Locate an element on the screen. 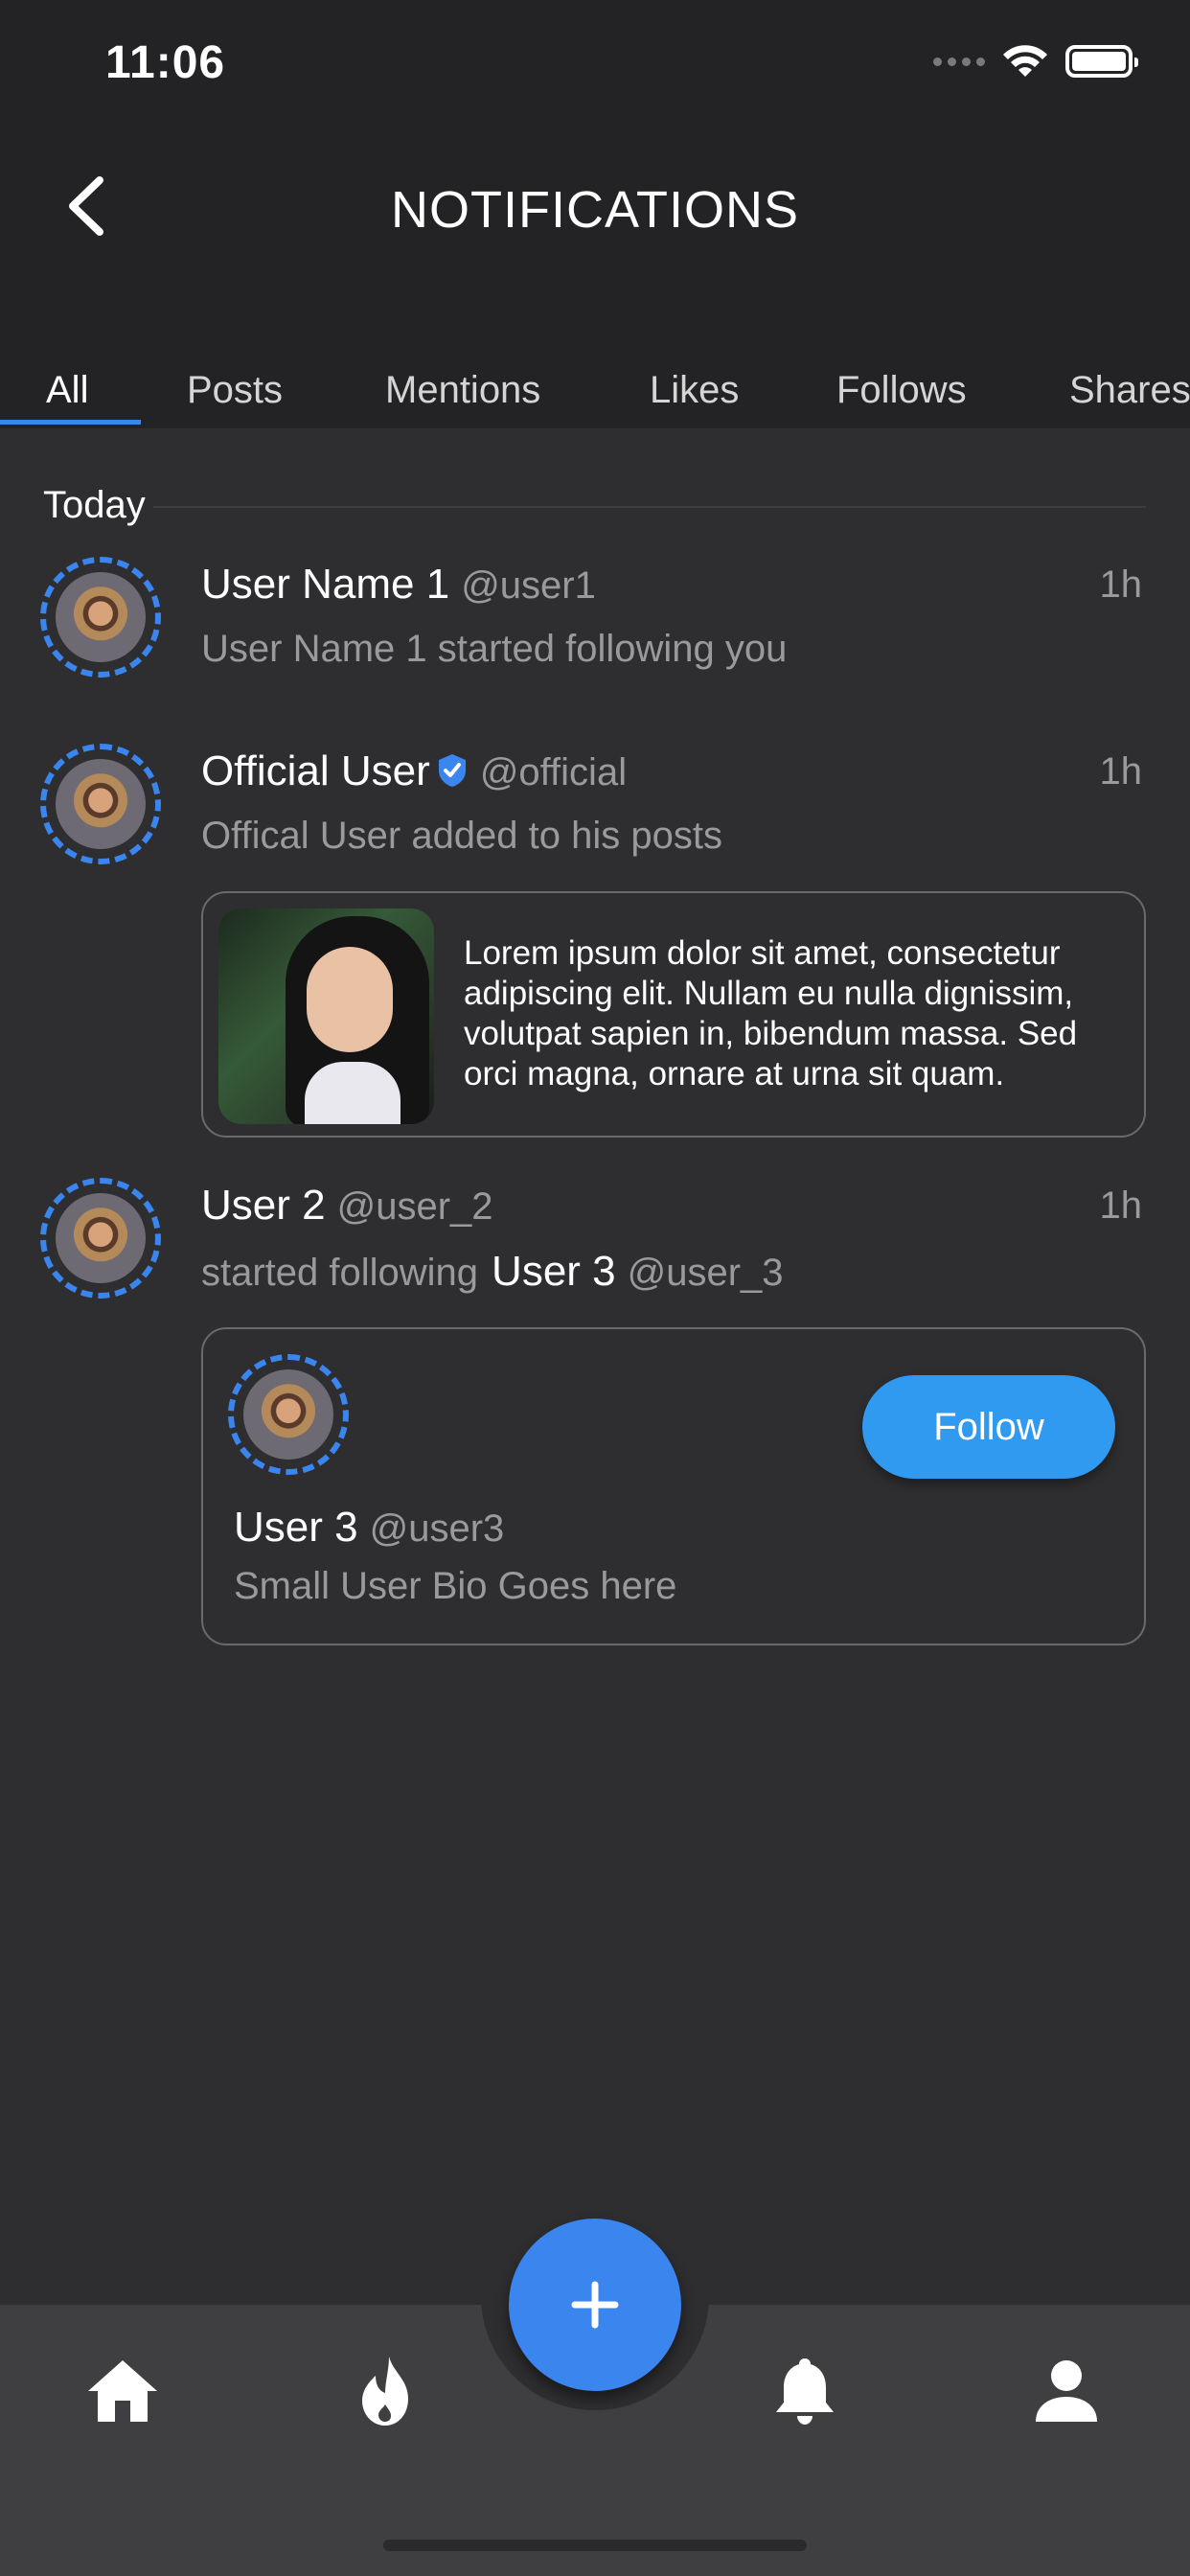 The width and height of the screenshot is (1190, 2576). target-user-handle: @user_3 is located at coordinates (705, 1273).